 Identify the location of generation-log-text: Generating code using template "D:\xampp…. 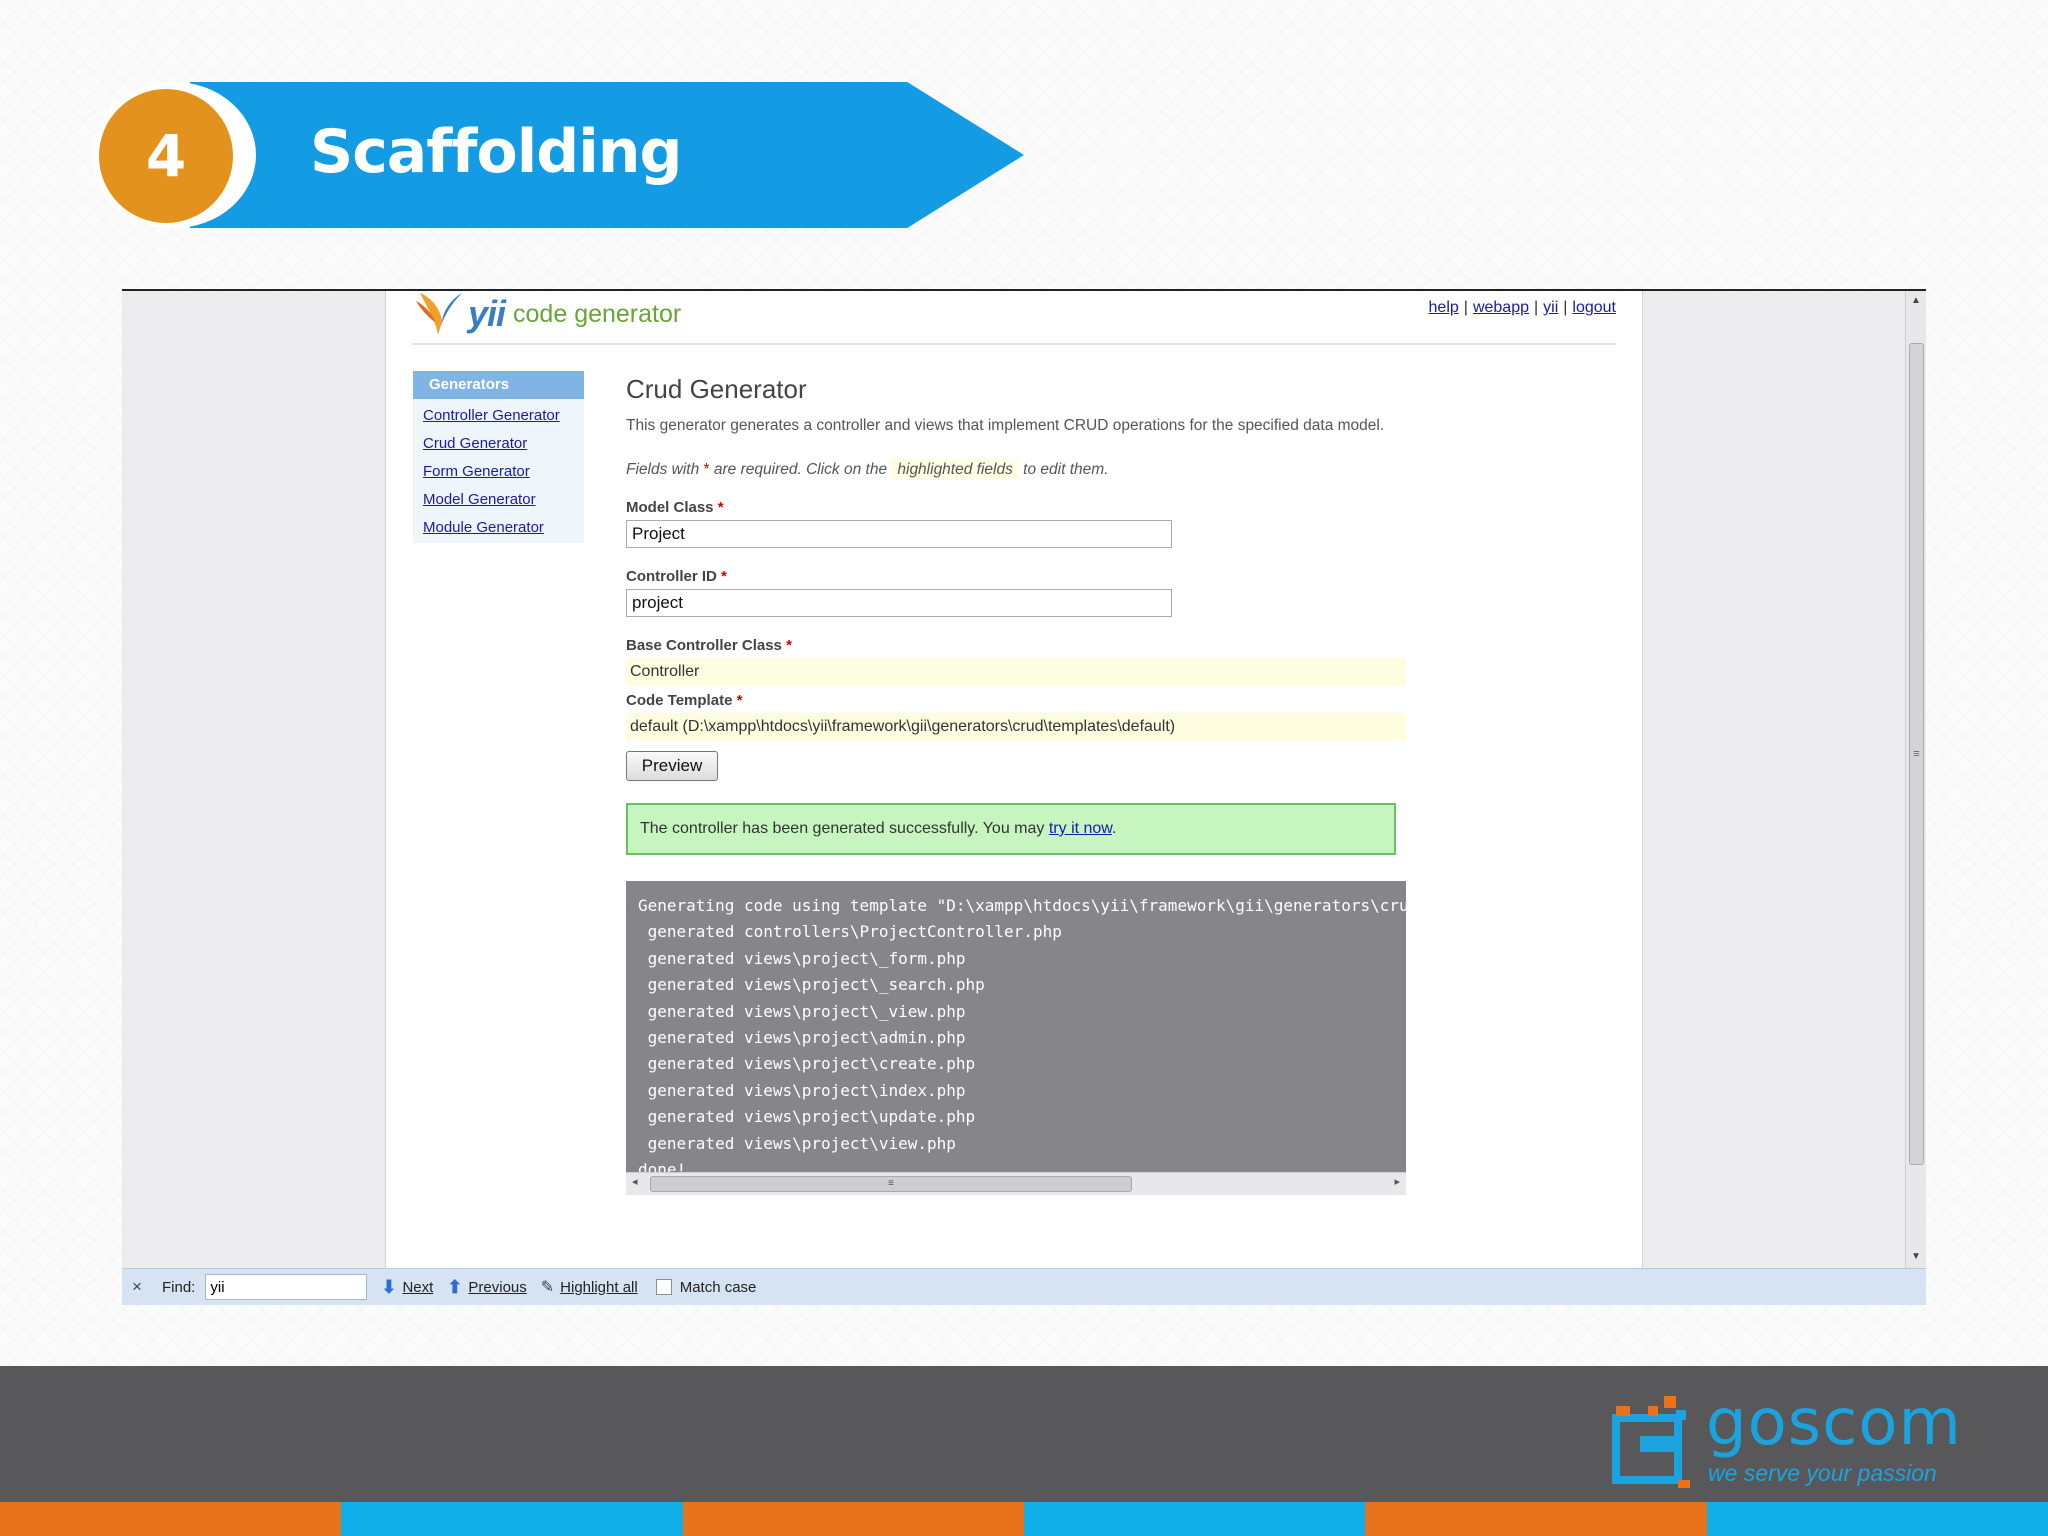
(1022, 1038).